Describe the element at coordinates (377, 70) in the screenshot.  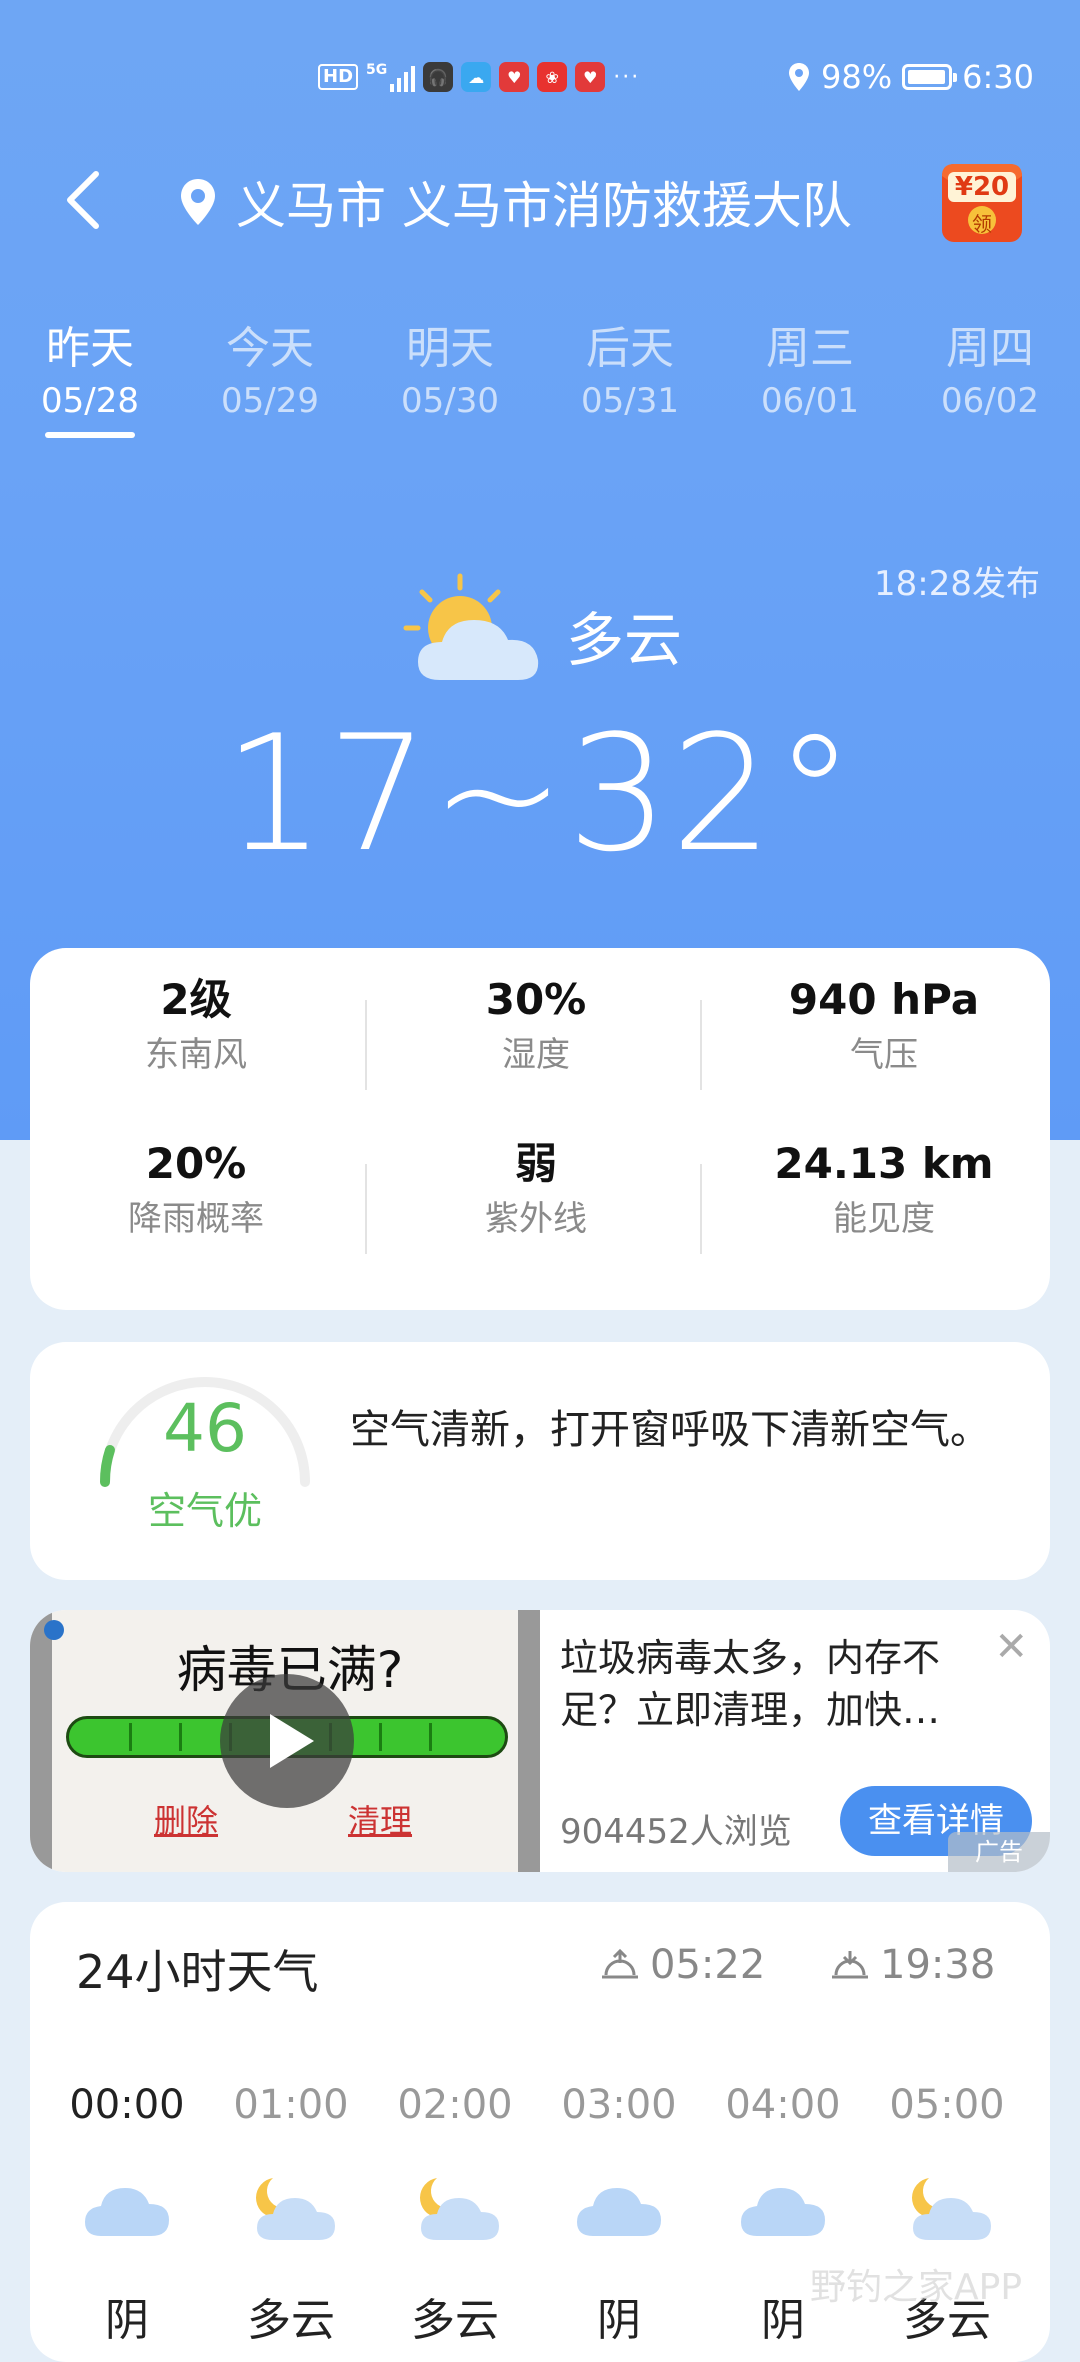
I see `network-label: 5G` at that location.